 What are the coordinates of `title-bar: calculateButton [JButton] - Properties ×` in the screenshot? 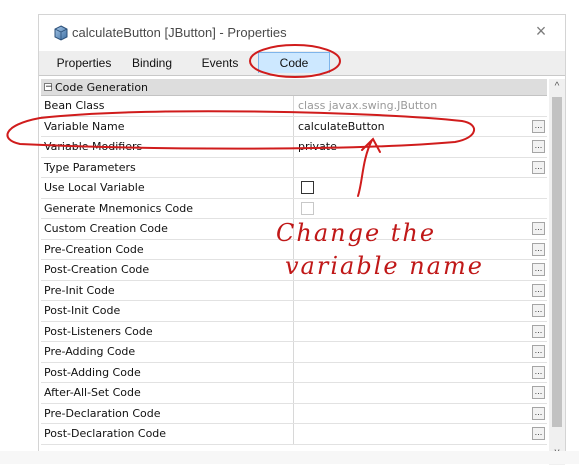 It's located at (302, 33).